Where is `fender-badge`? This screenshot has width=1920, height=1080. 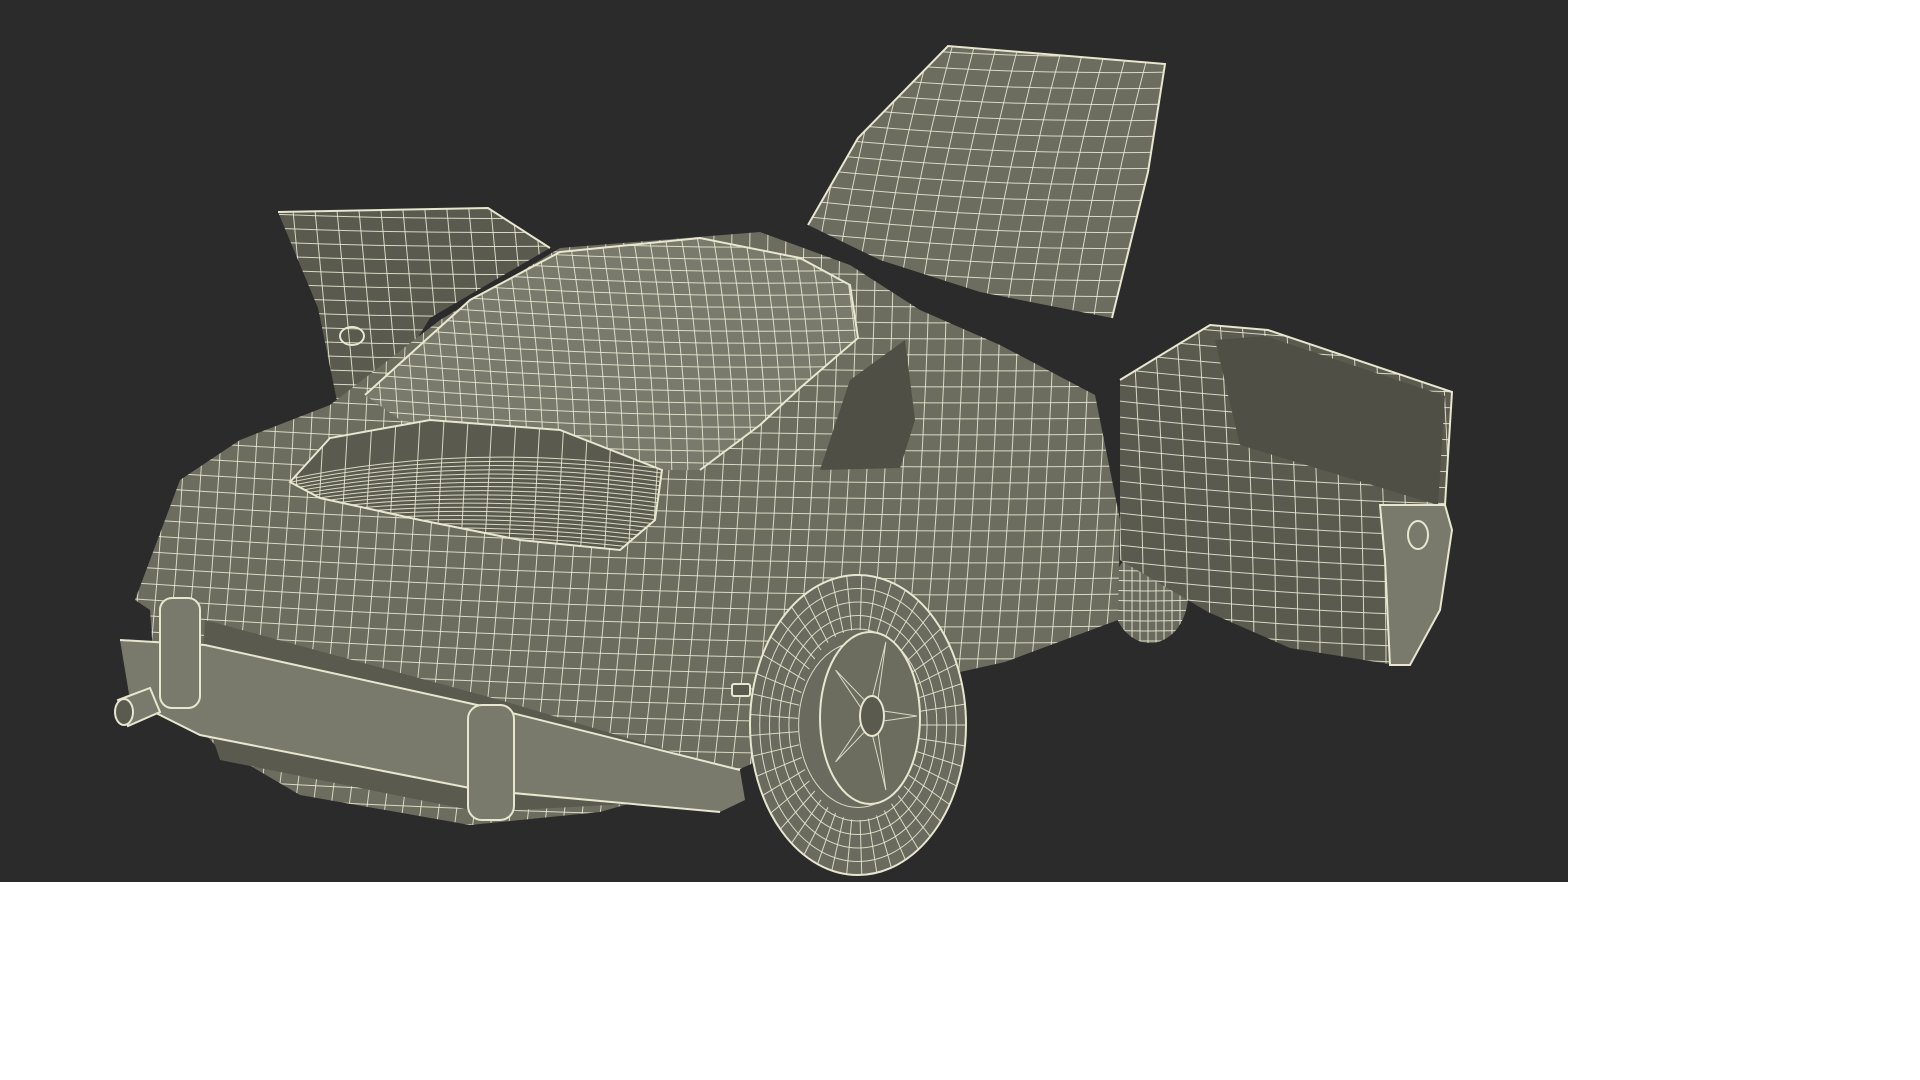
fender-badge is located at coordinates (741, 690).